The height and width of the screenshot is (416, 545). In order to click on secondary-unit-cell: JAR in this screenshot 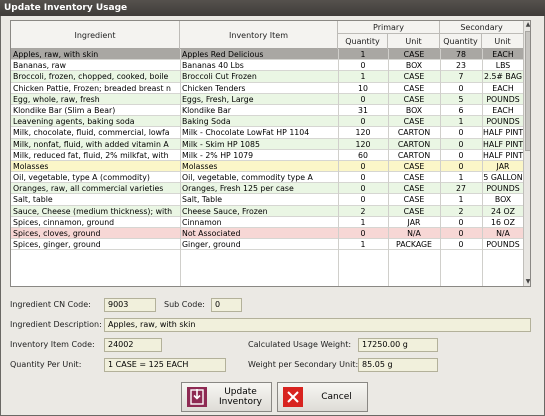, I will do `click(503, 166)`.